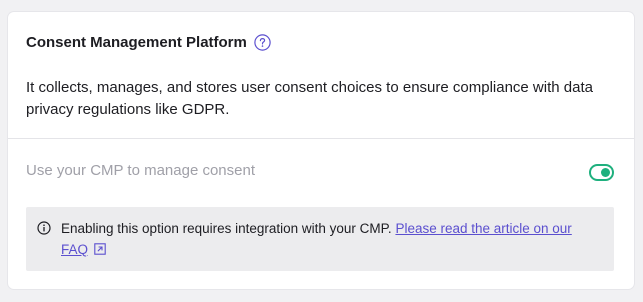  I want to click on card-header: Consent Management Platform, so click(148, 42).